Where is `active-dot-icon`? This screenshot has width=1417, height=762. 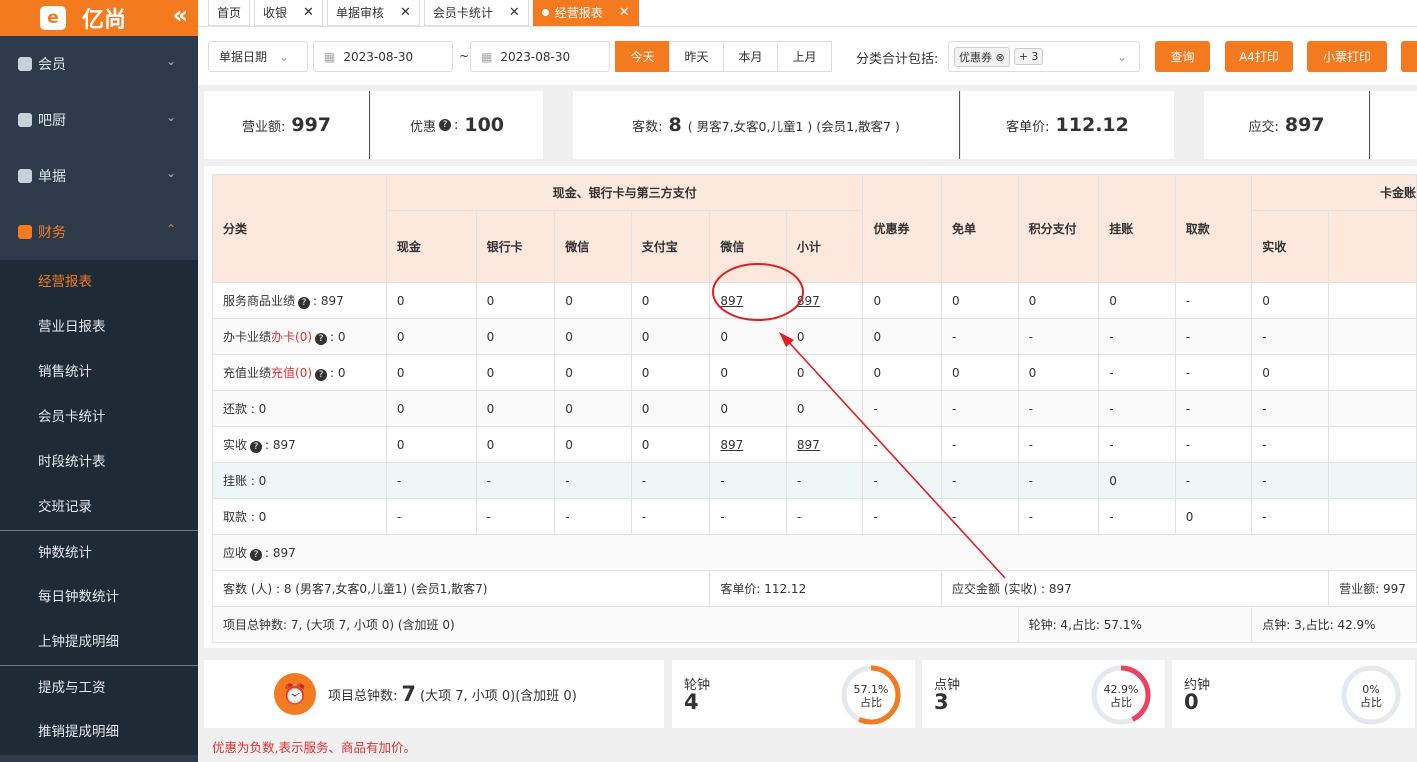
active-dot-icon is located at coordinates (545, 12).